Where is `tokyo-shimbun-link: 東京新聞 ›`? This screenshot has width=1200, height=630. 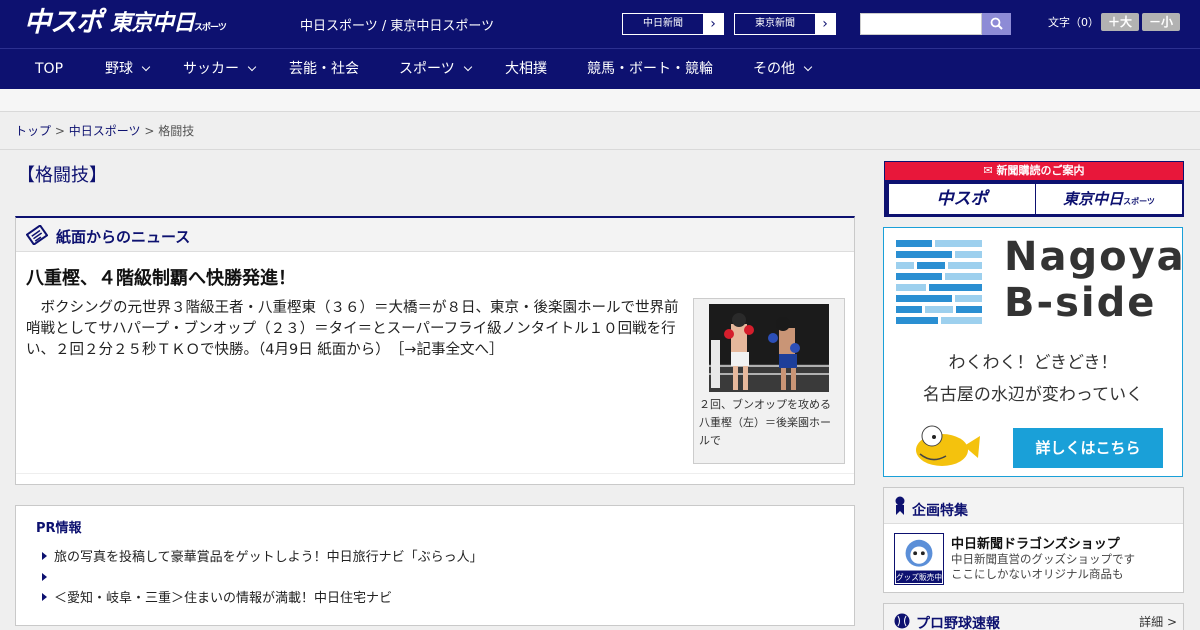 tokyo-shimbun-link: 東京新聞 › is located at coordinates (785, 24).